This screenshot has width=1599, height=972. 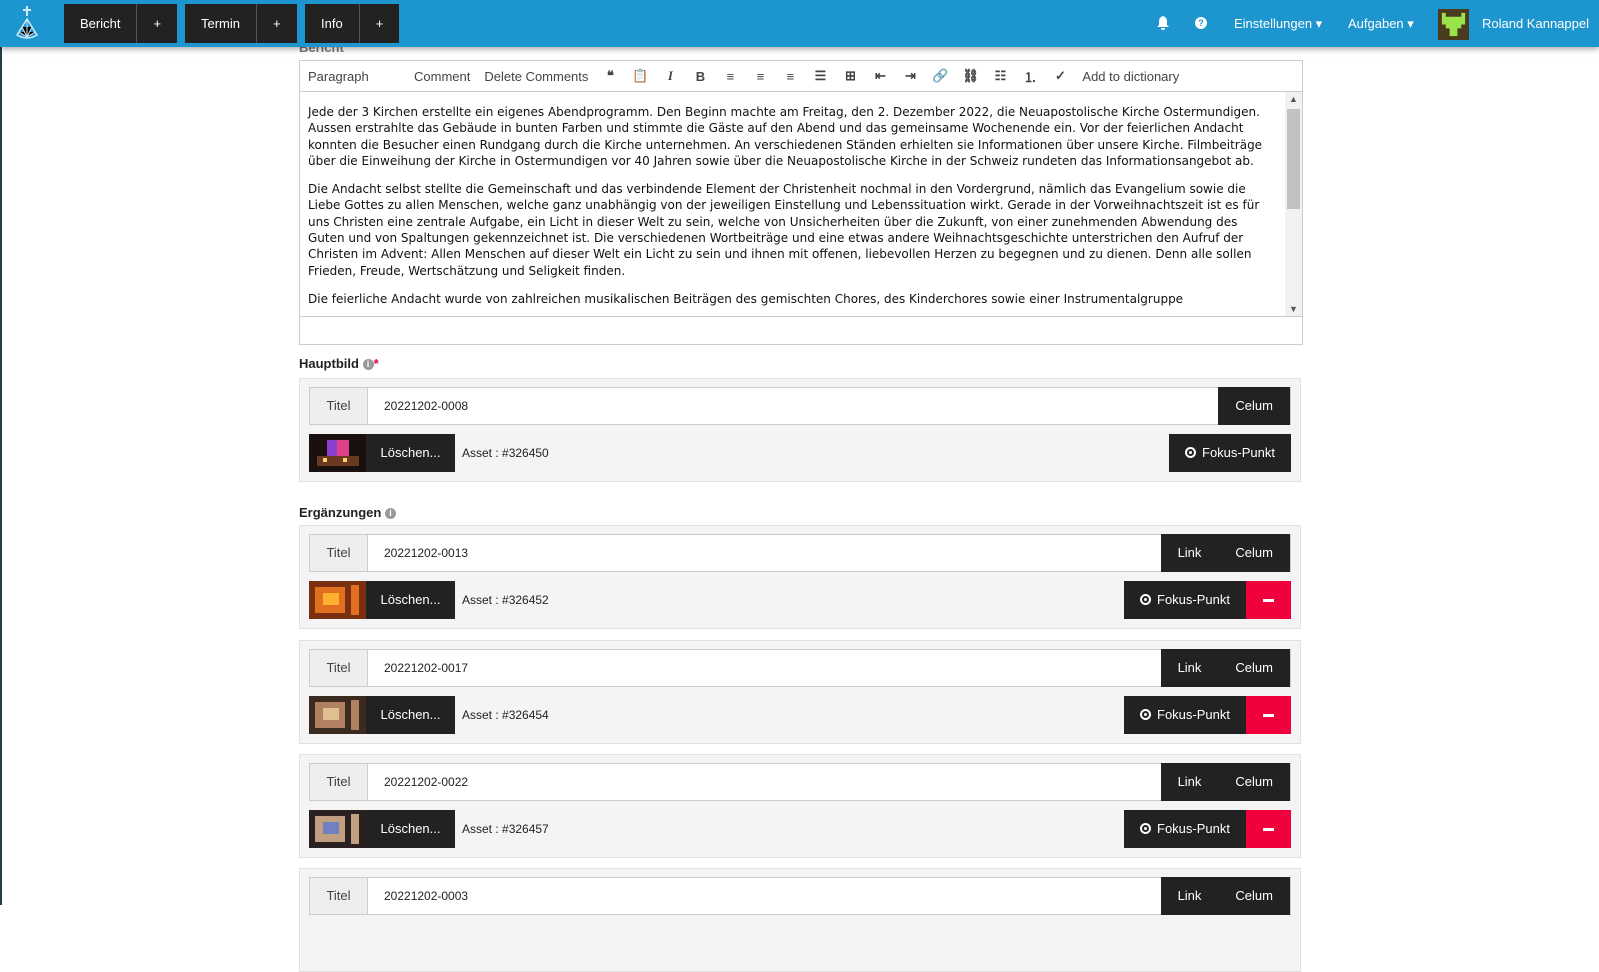 I want to click on nav-group-termin: Termin +, so click(x=241, y=23).